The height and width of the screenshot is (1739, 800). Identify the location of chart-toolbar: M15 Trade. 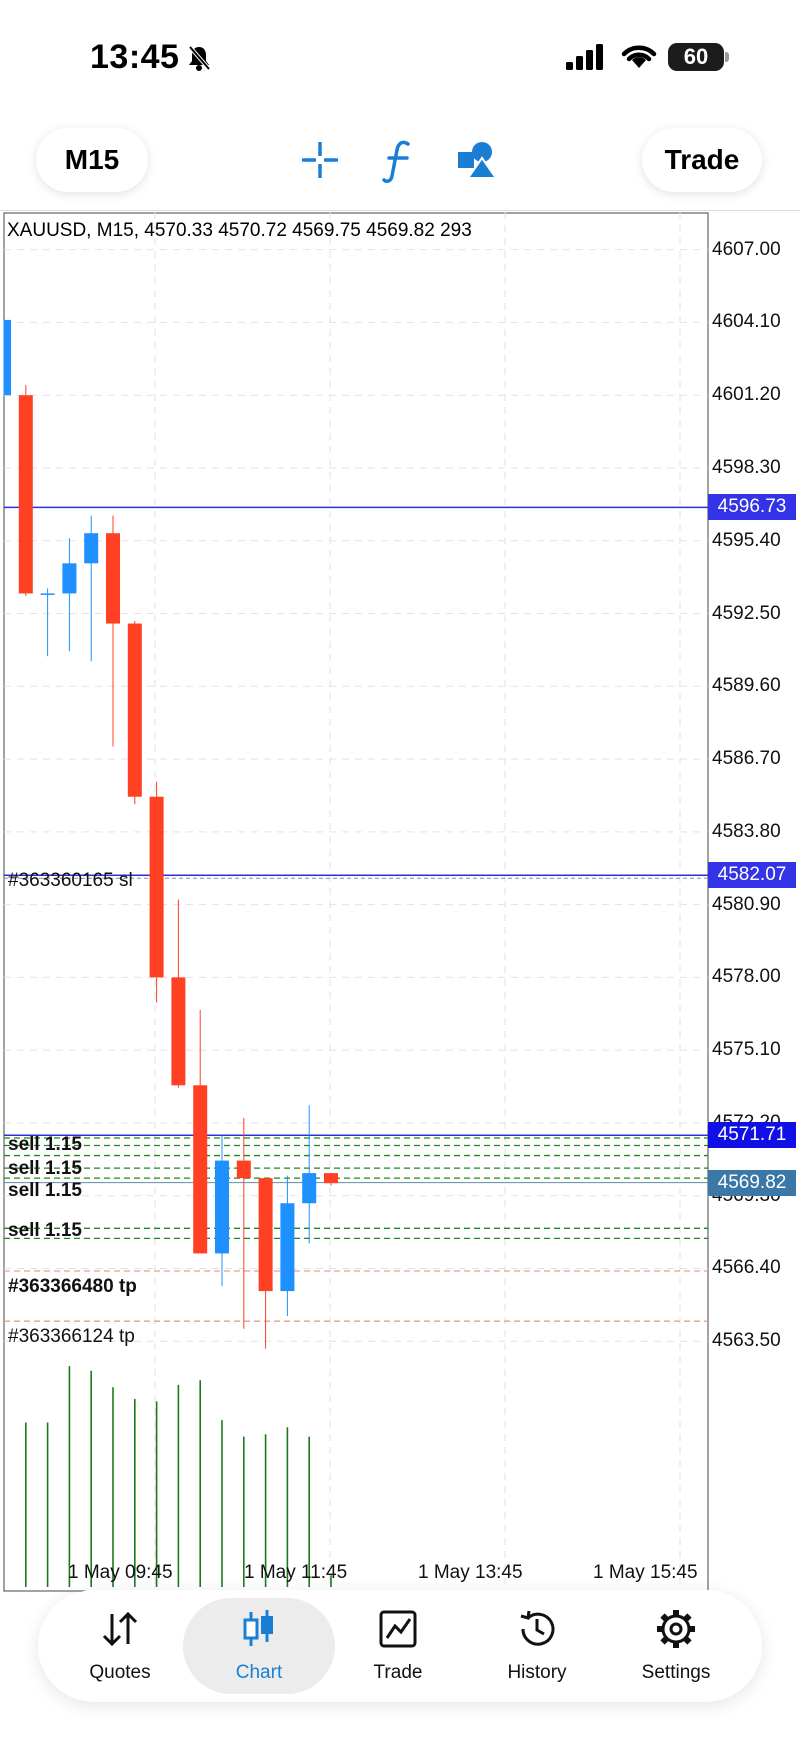
(400, 160).